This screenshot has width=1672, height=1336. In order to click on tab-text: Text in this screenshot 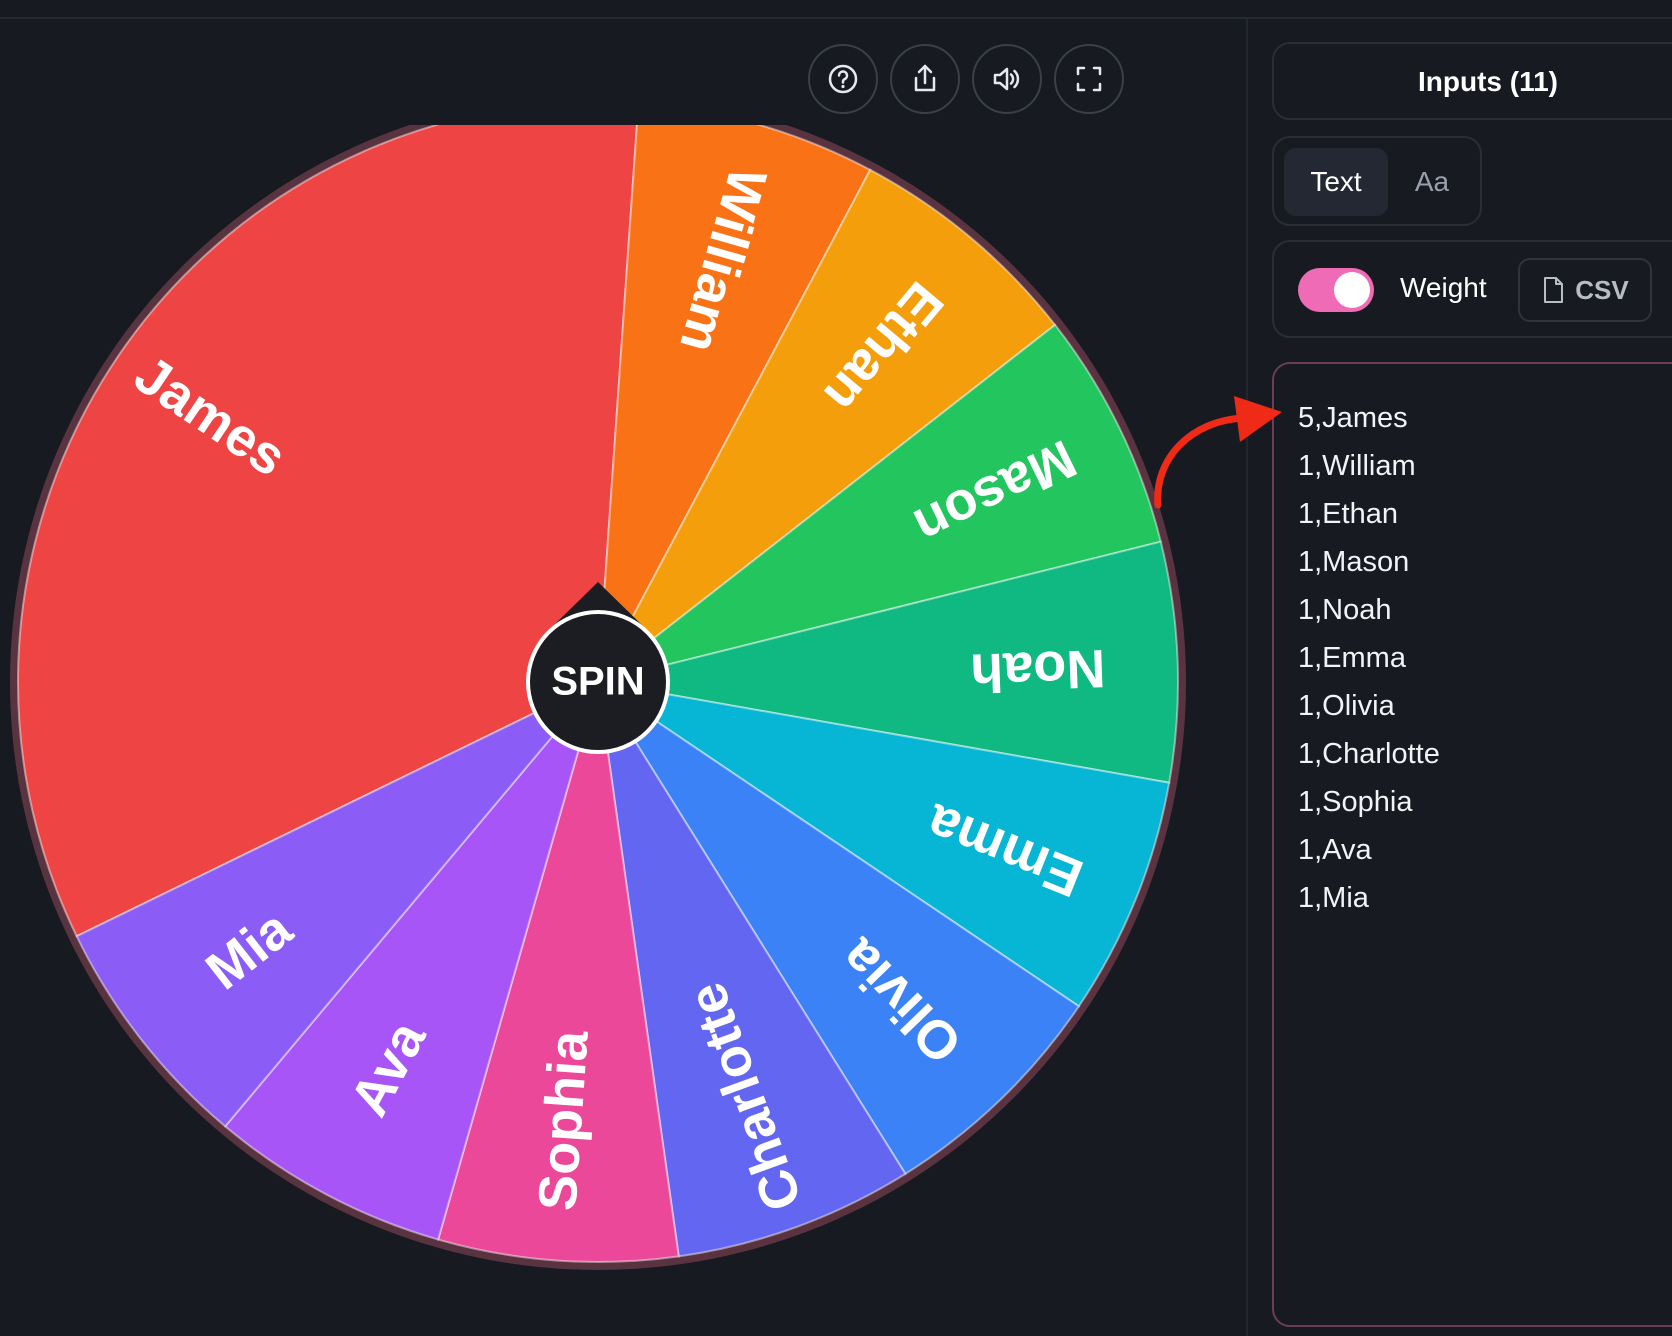, I will do `click(1336, 182)`.